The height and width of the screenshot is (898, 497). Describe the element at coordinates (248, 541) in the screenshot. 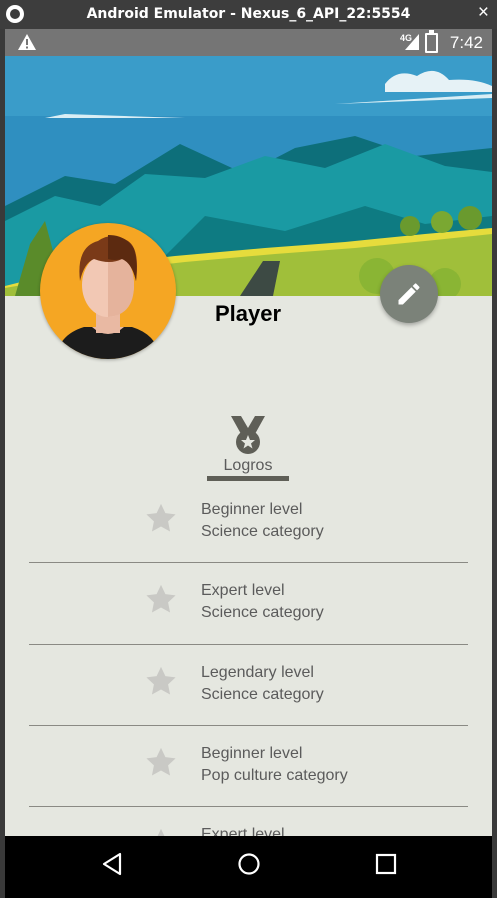

I see `achievement-item: Beginner level Science category` at that location.